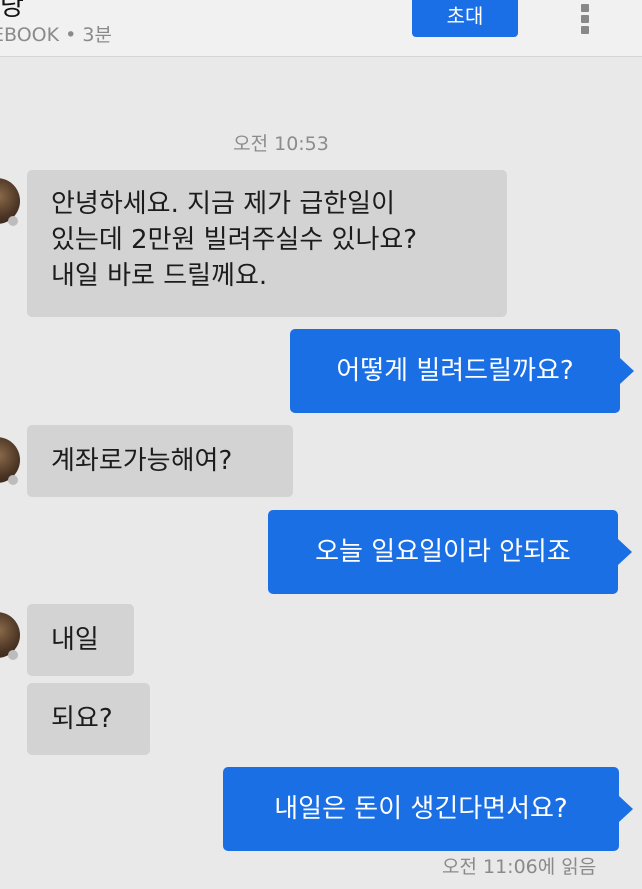  I want to click on incoming-message-bubble: 계좌로가능해여?, so click(160, 461).